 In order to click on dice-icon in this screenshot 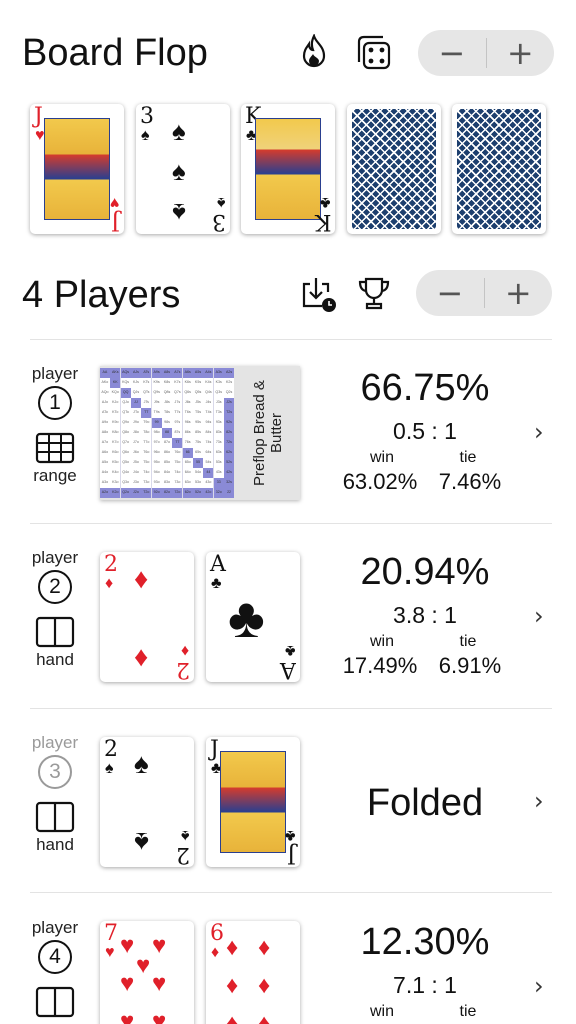, I will do `click(374, 52)`.